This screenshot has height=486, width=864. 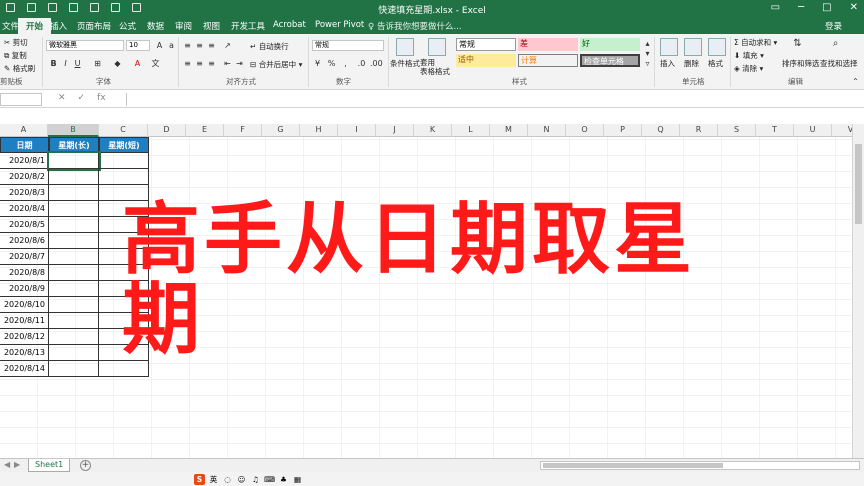 I want to click on column-header-n: N, so click(x=547, y=130).